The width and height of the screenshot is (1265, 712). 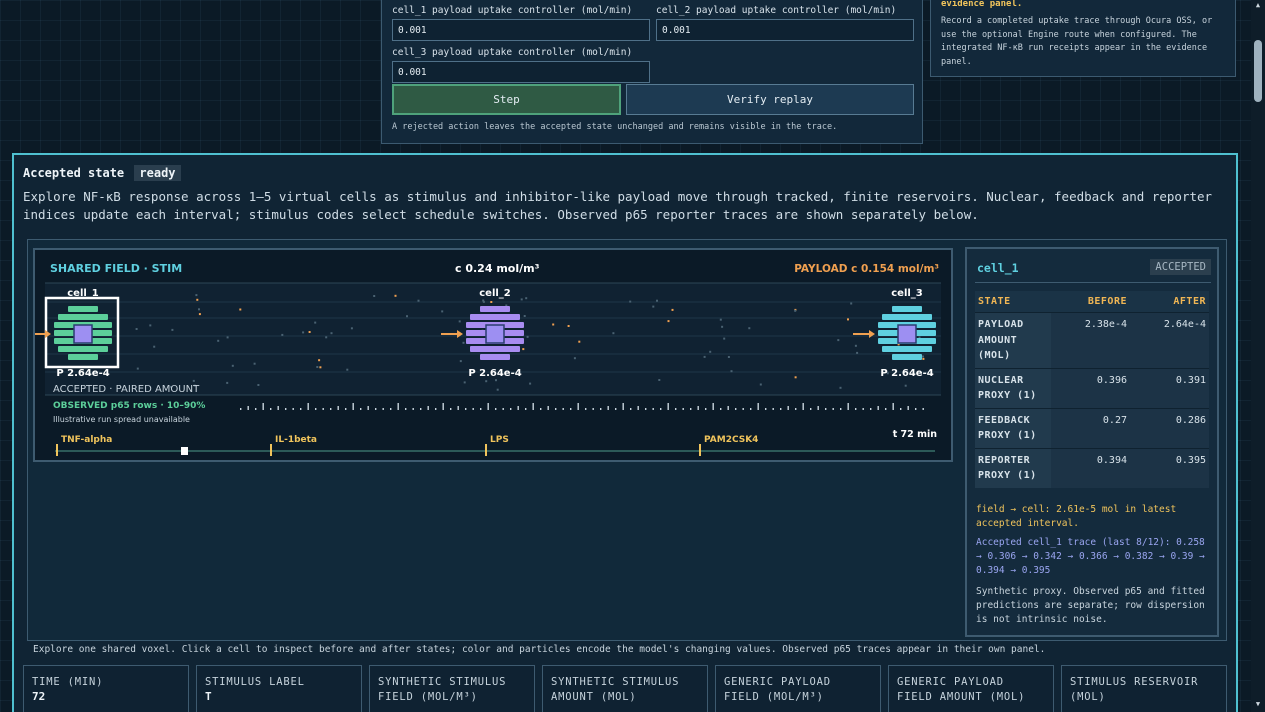 What do you see at coordinates (116, 268) in the screenshot?
I see `field-label: SHARED FIELD · STIM` at bounding box center [116, 268].